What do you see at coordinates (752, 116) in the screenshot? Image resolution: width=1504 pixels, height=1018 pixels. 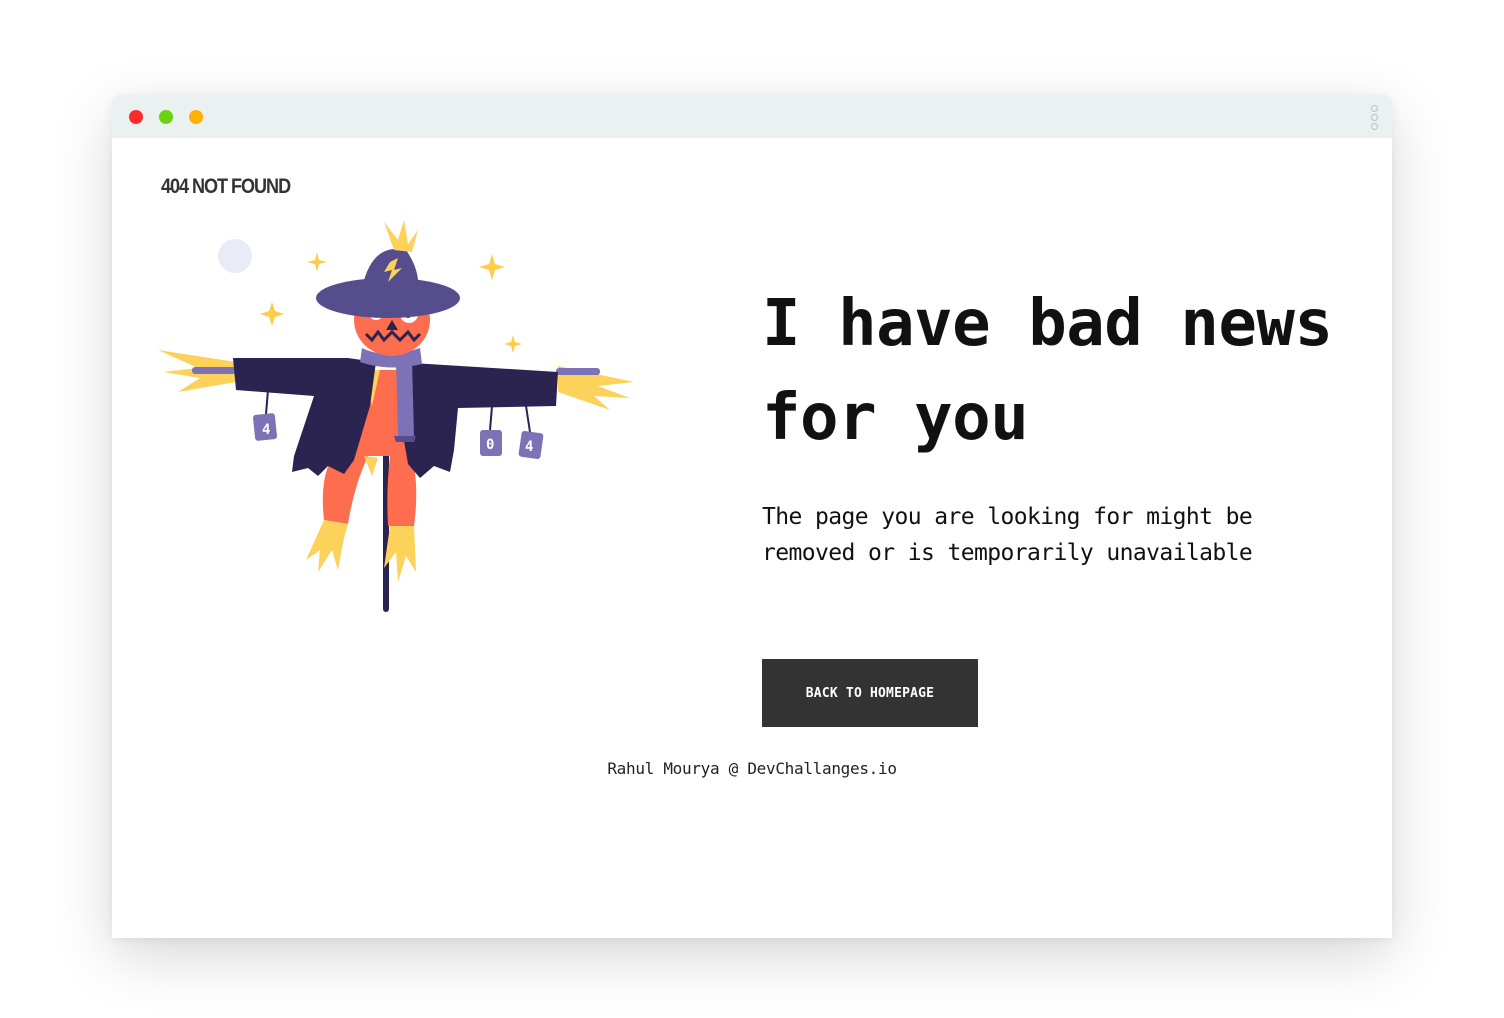 I see `window-titlebar` at bounding box center [752, 116].